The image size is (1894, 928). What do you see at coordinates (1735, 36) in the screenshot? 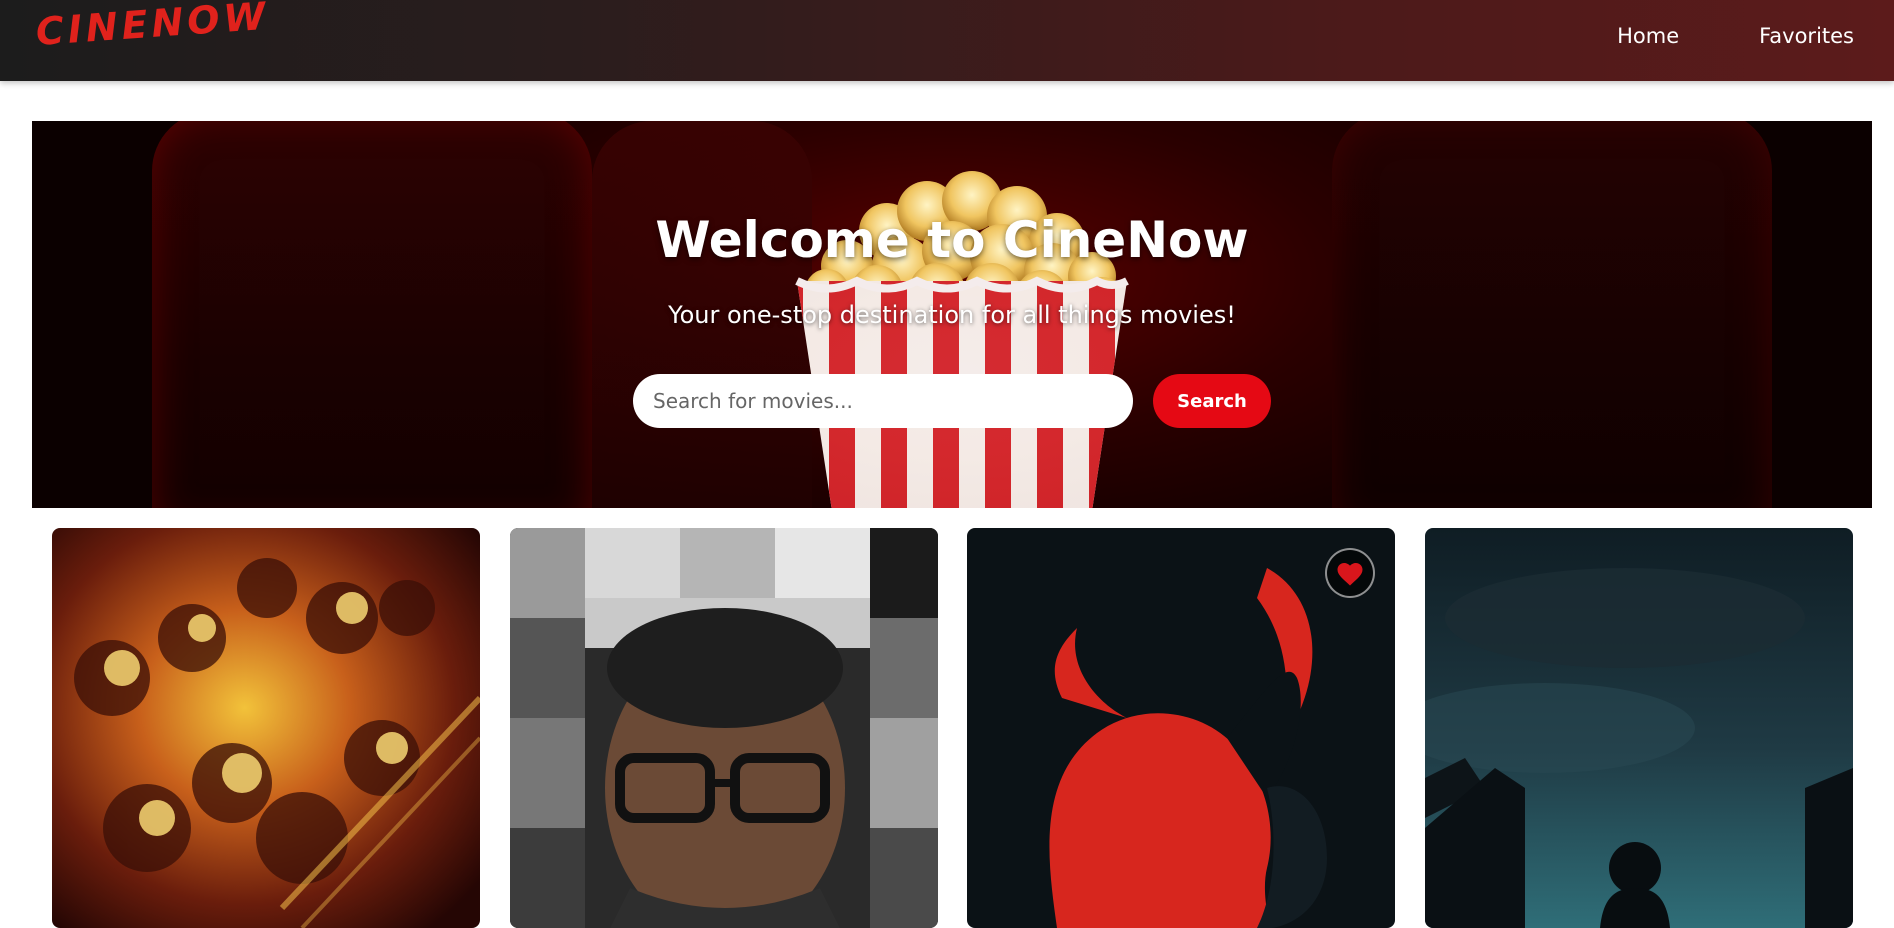
I see `main-nav: Home Favorites` at bounding box center [1735, 36].